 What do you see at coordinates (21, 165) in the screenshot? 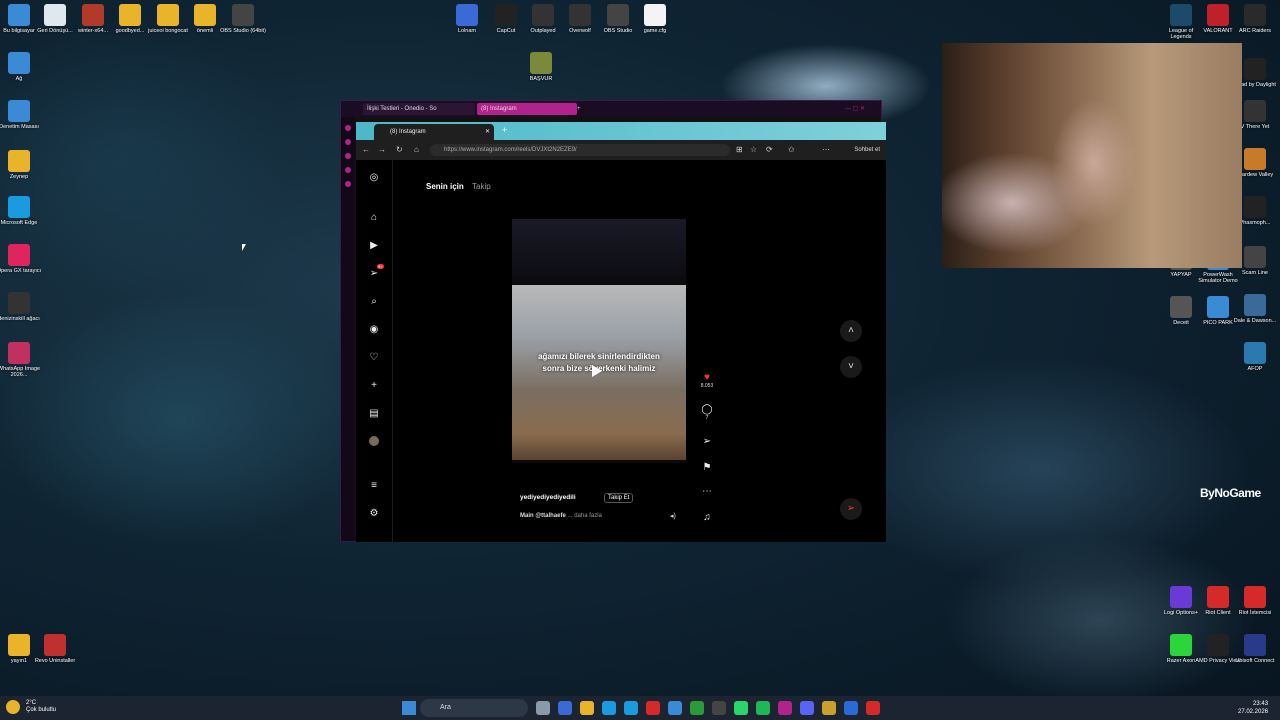
I see `desktop-icon: Zeynep` at bounding box center [21, 165].